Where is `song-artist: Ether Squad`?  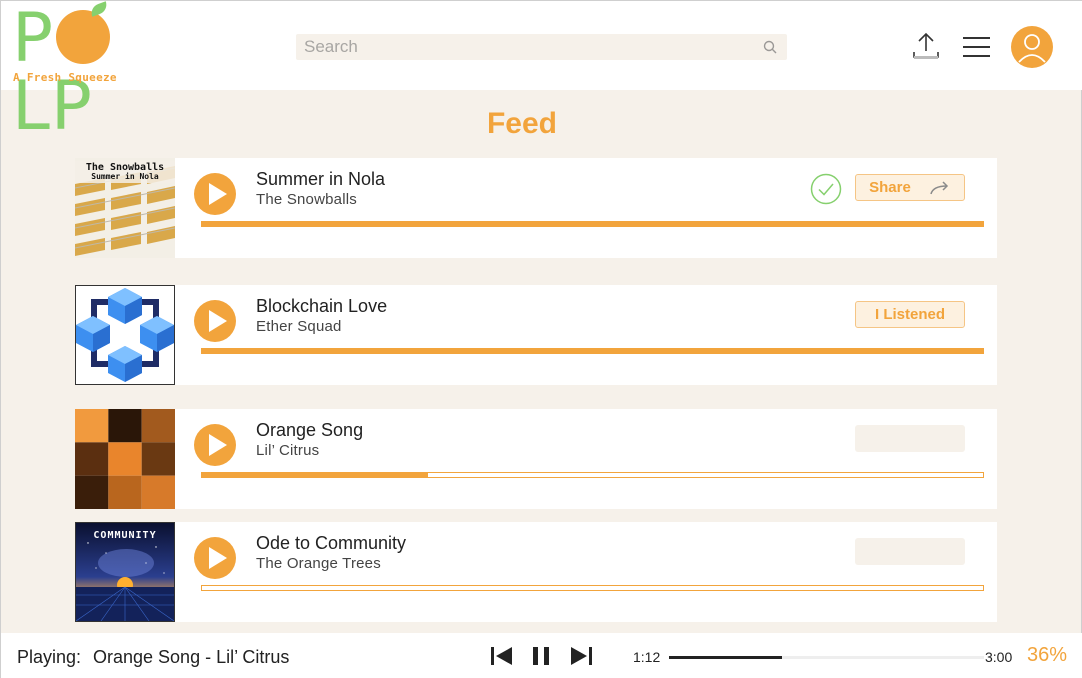 song-artist: Ether Squad is located at coordinates (299, 326).